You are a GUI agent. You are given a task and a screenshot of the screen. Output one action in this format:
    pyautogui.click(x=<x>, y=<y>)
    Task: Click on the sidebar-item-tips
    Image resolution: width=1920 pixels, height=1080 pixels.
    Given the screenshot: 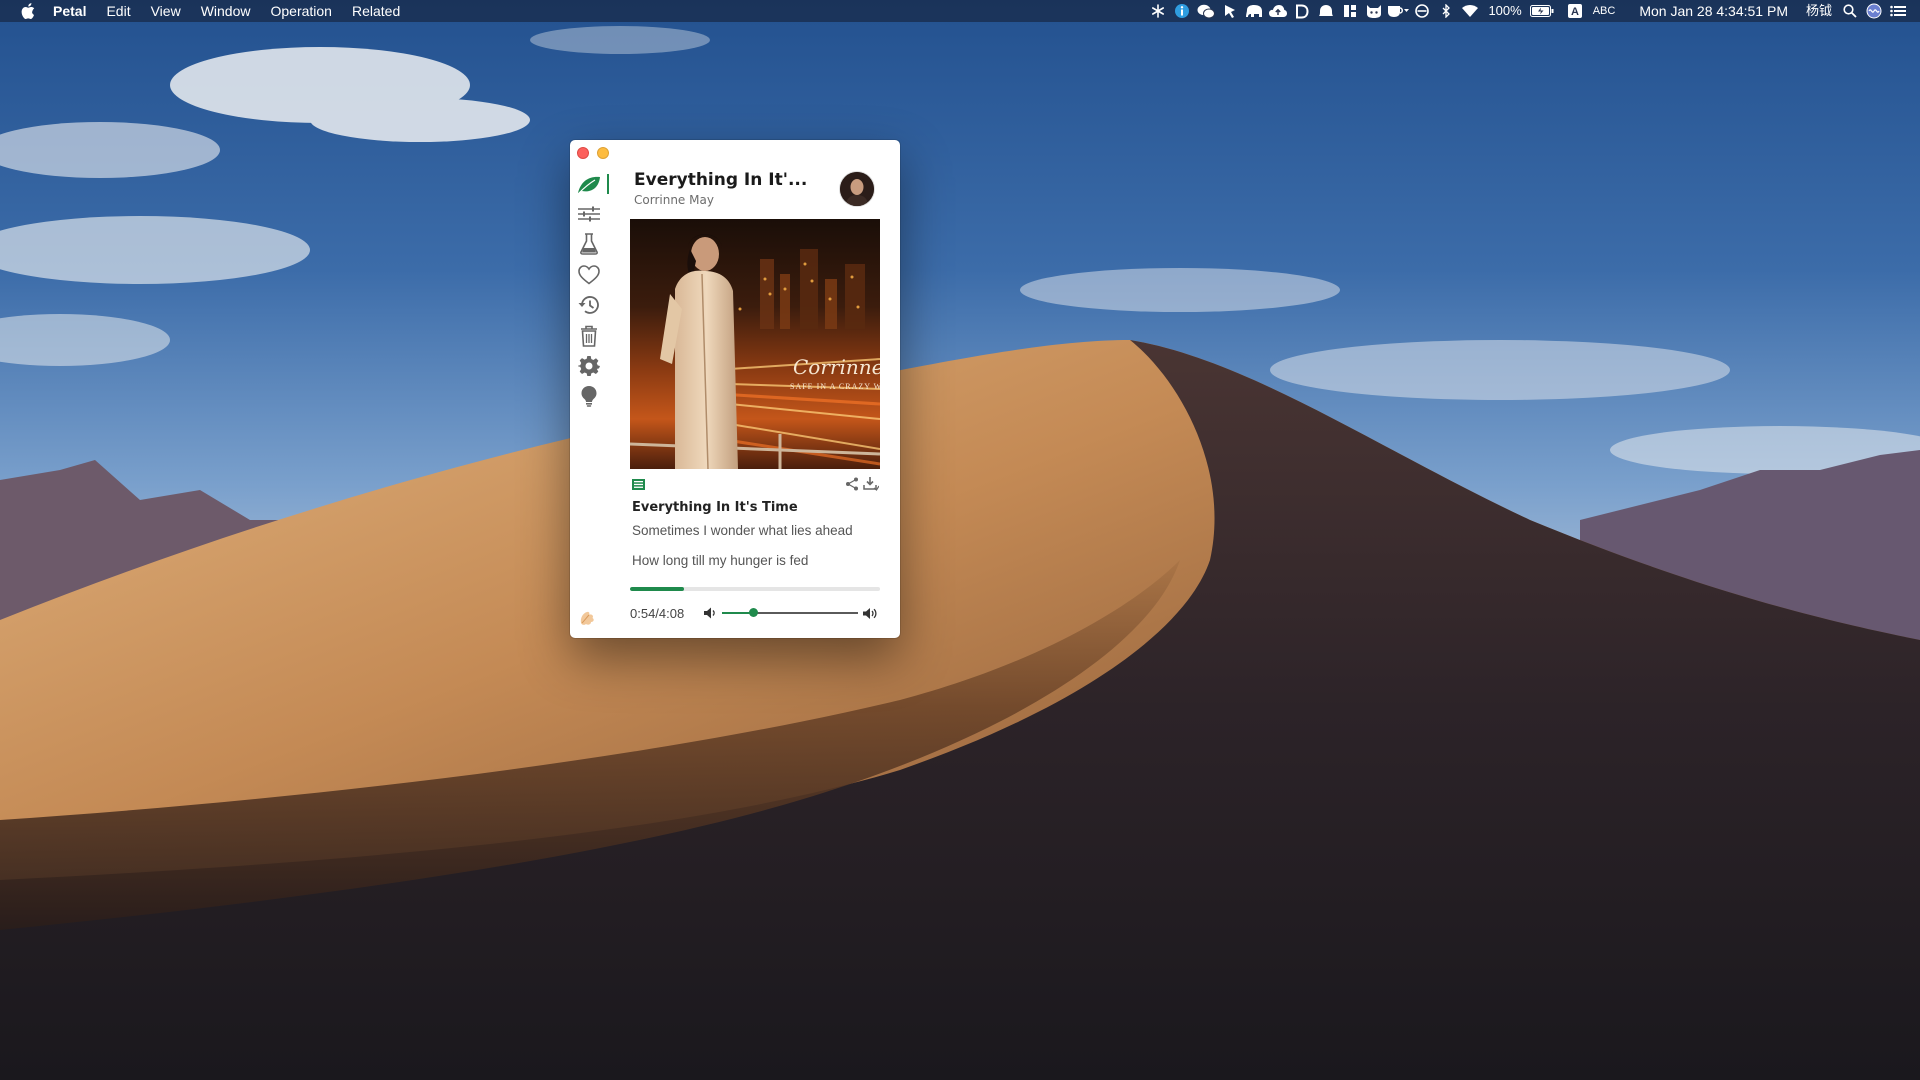 What is the action you would take?
    pyautogui.click(x=589, y=396)
    